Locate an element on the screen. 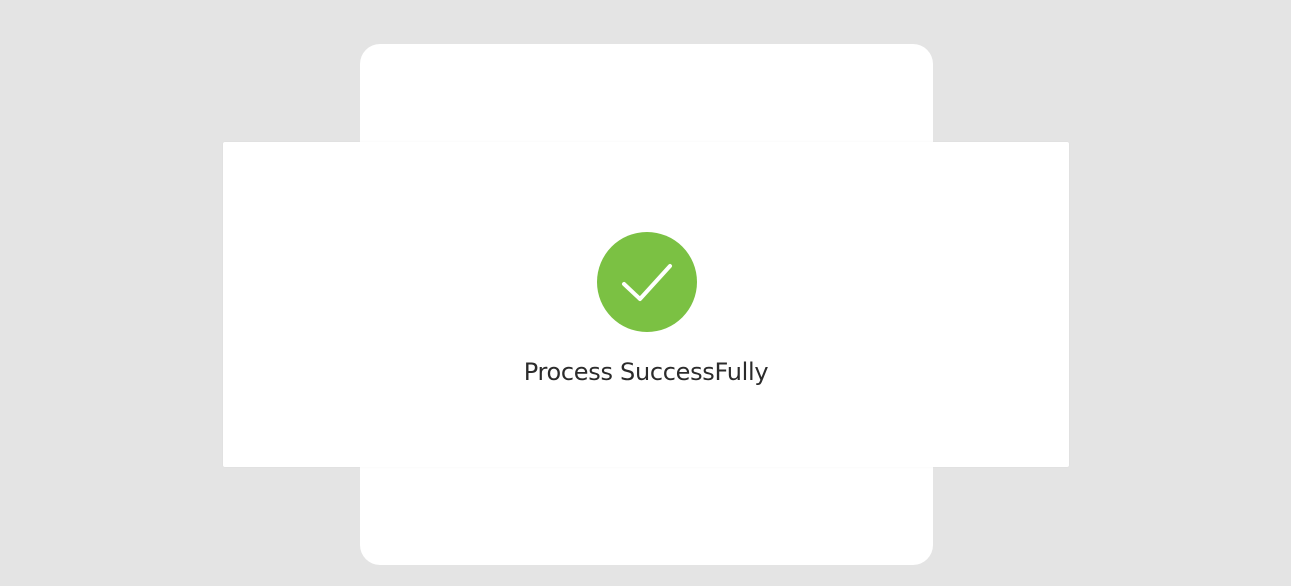  success-message: Process SuccessFully is located at coordinates (646, 372).